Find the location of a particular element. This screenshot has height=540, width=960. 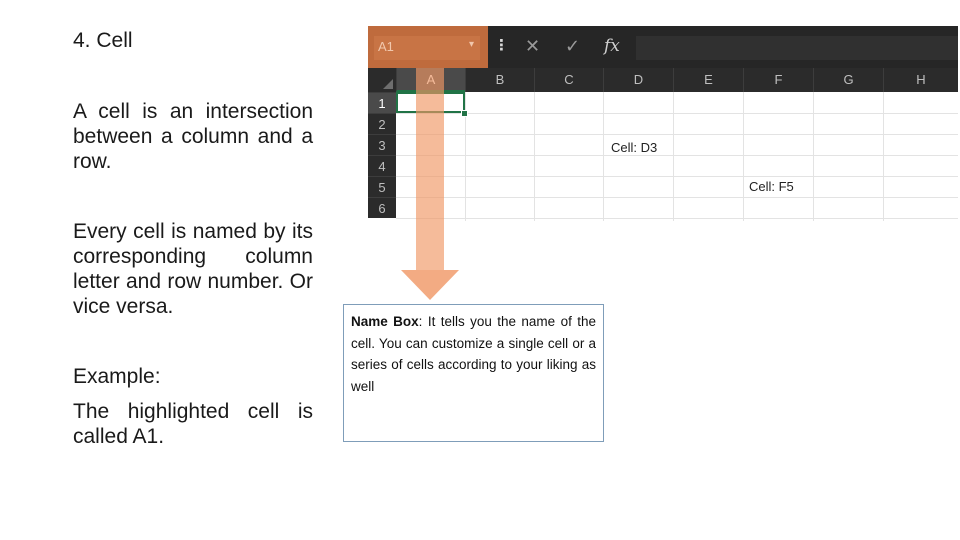

column-header-b: B is located at coordinates (499, 80).